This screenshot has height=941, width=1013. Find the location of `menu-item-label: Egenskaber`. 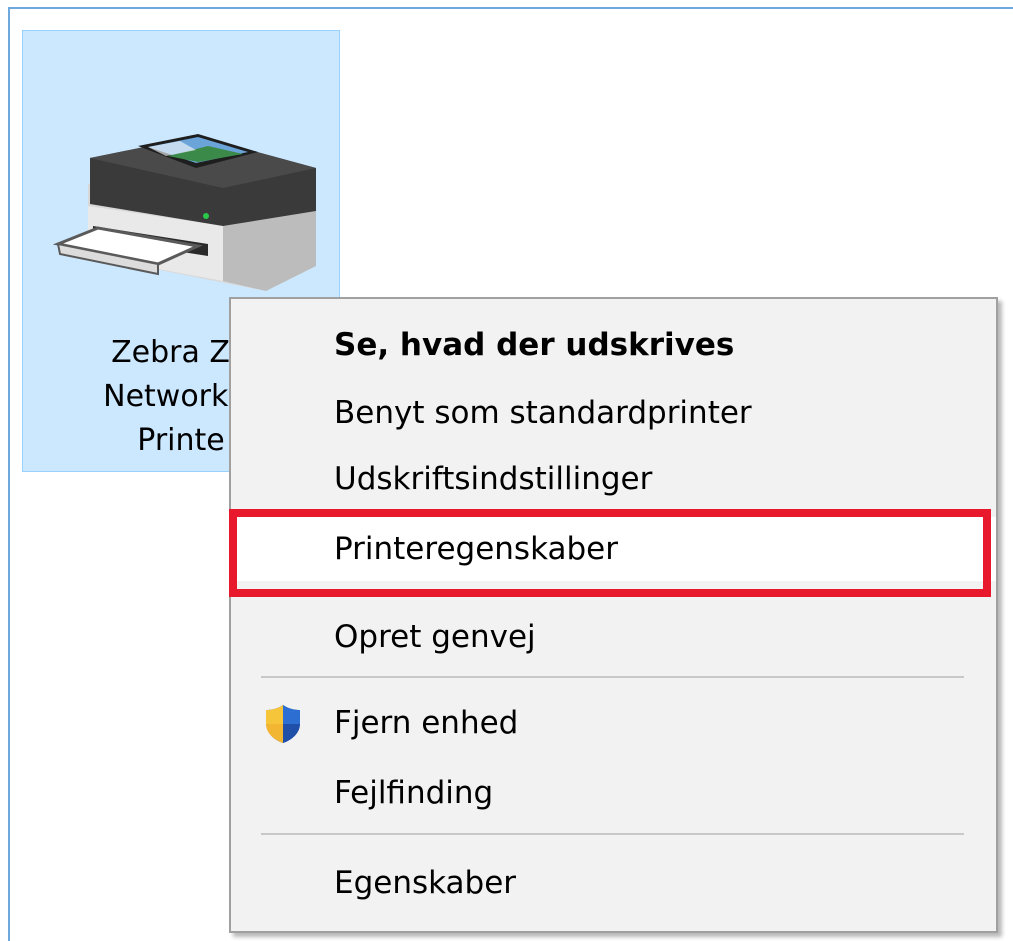

menu-item-label: Egenskaber is located at coordinates (425, 883).